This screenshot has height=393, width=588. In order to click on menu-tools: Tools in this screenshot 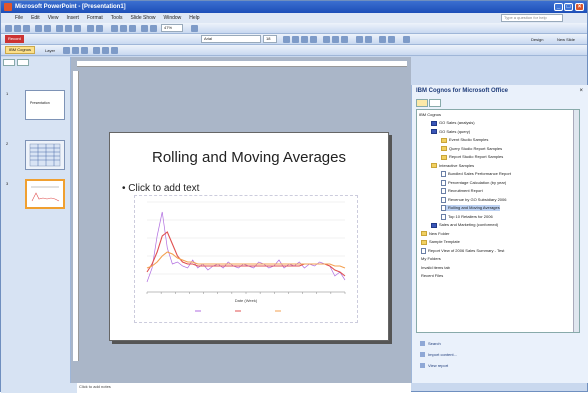, I will do `click(117, 18)`.